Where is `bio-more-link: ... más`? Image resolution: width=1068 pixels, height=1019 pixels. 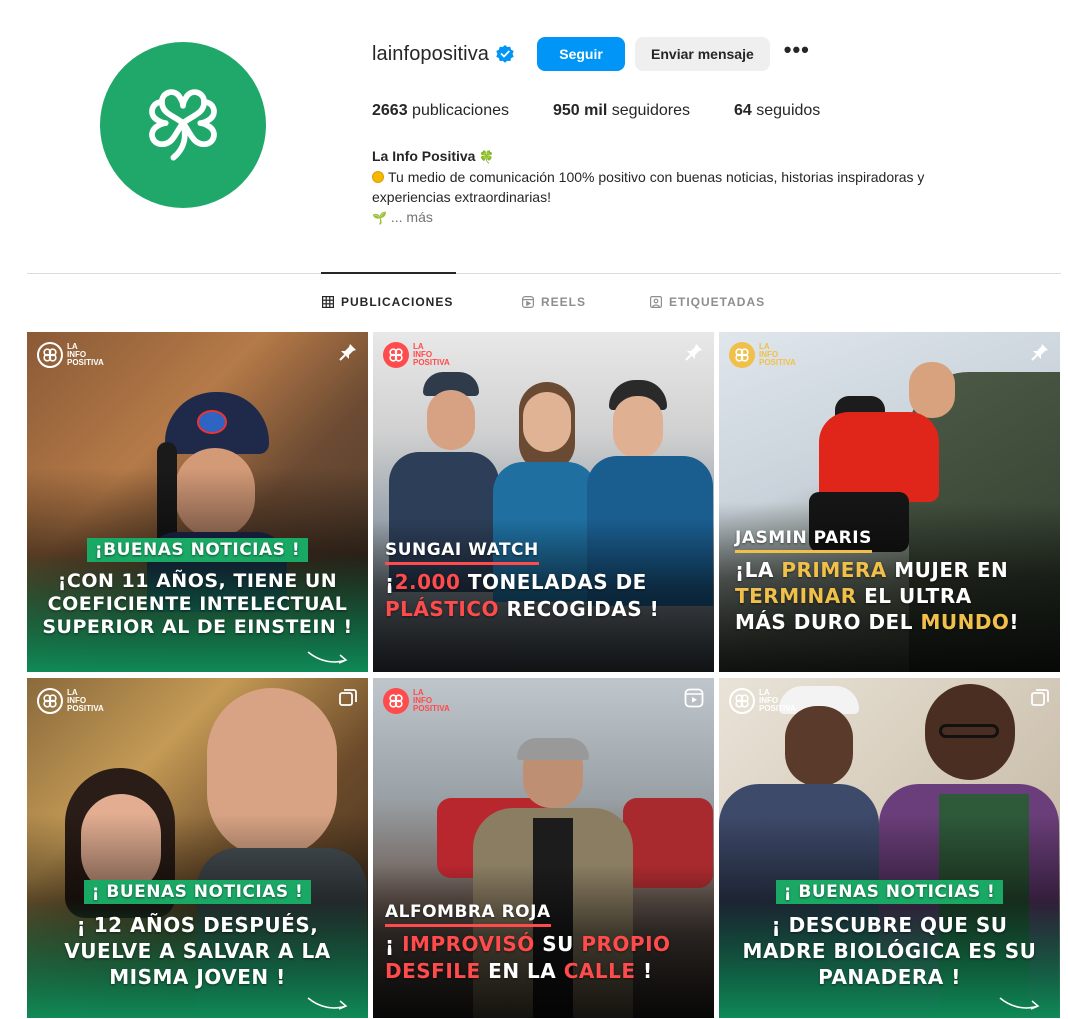 bio-more-link: ... más is located at coordinates (412, 217).